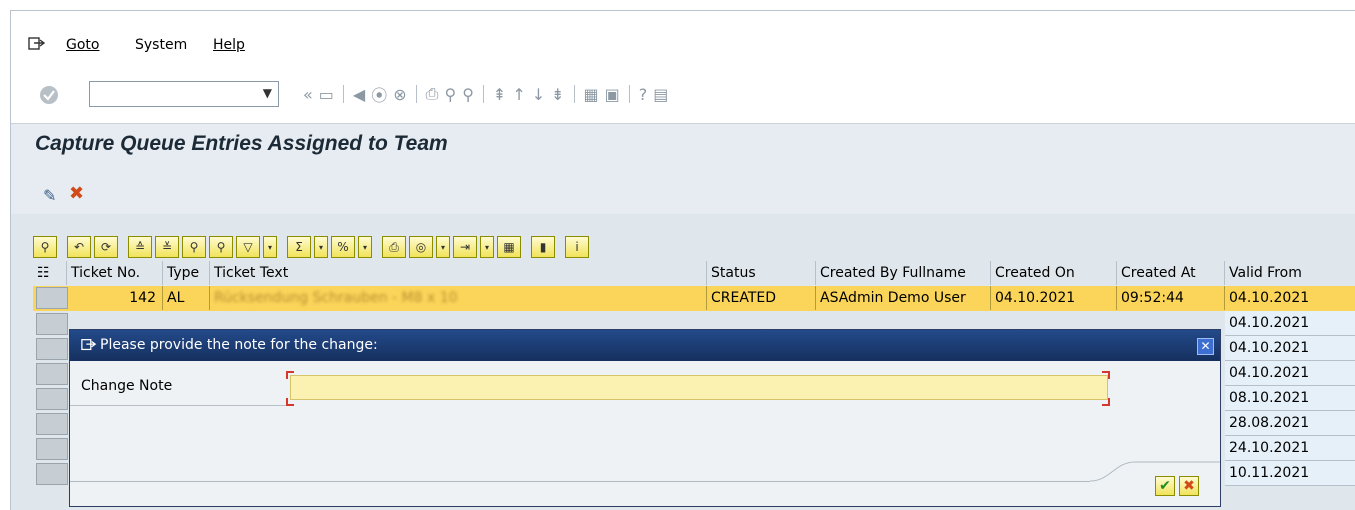 This screenshot has height=510, width=1355. What do you see at coordinates (577, 247) in the screenshot?
I see `info-icon: i` at bounding box center [577, 247].